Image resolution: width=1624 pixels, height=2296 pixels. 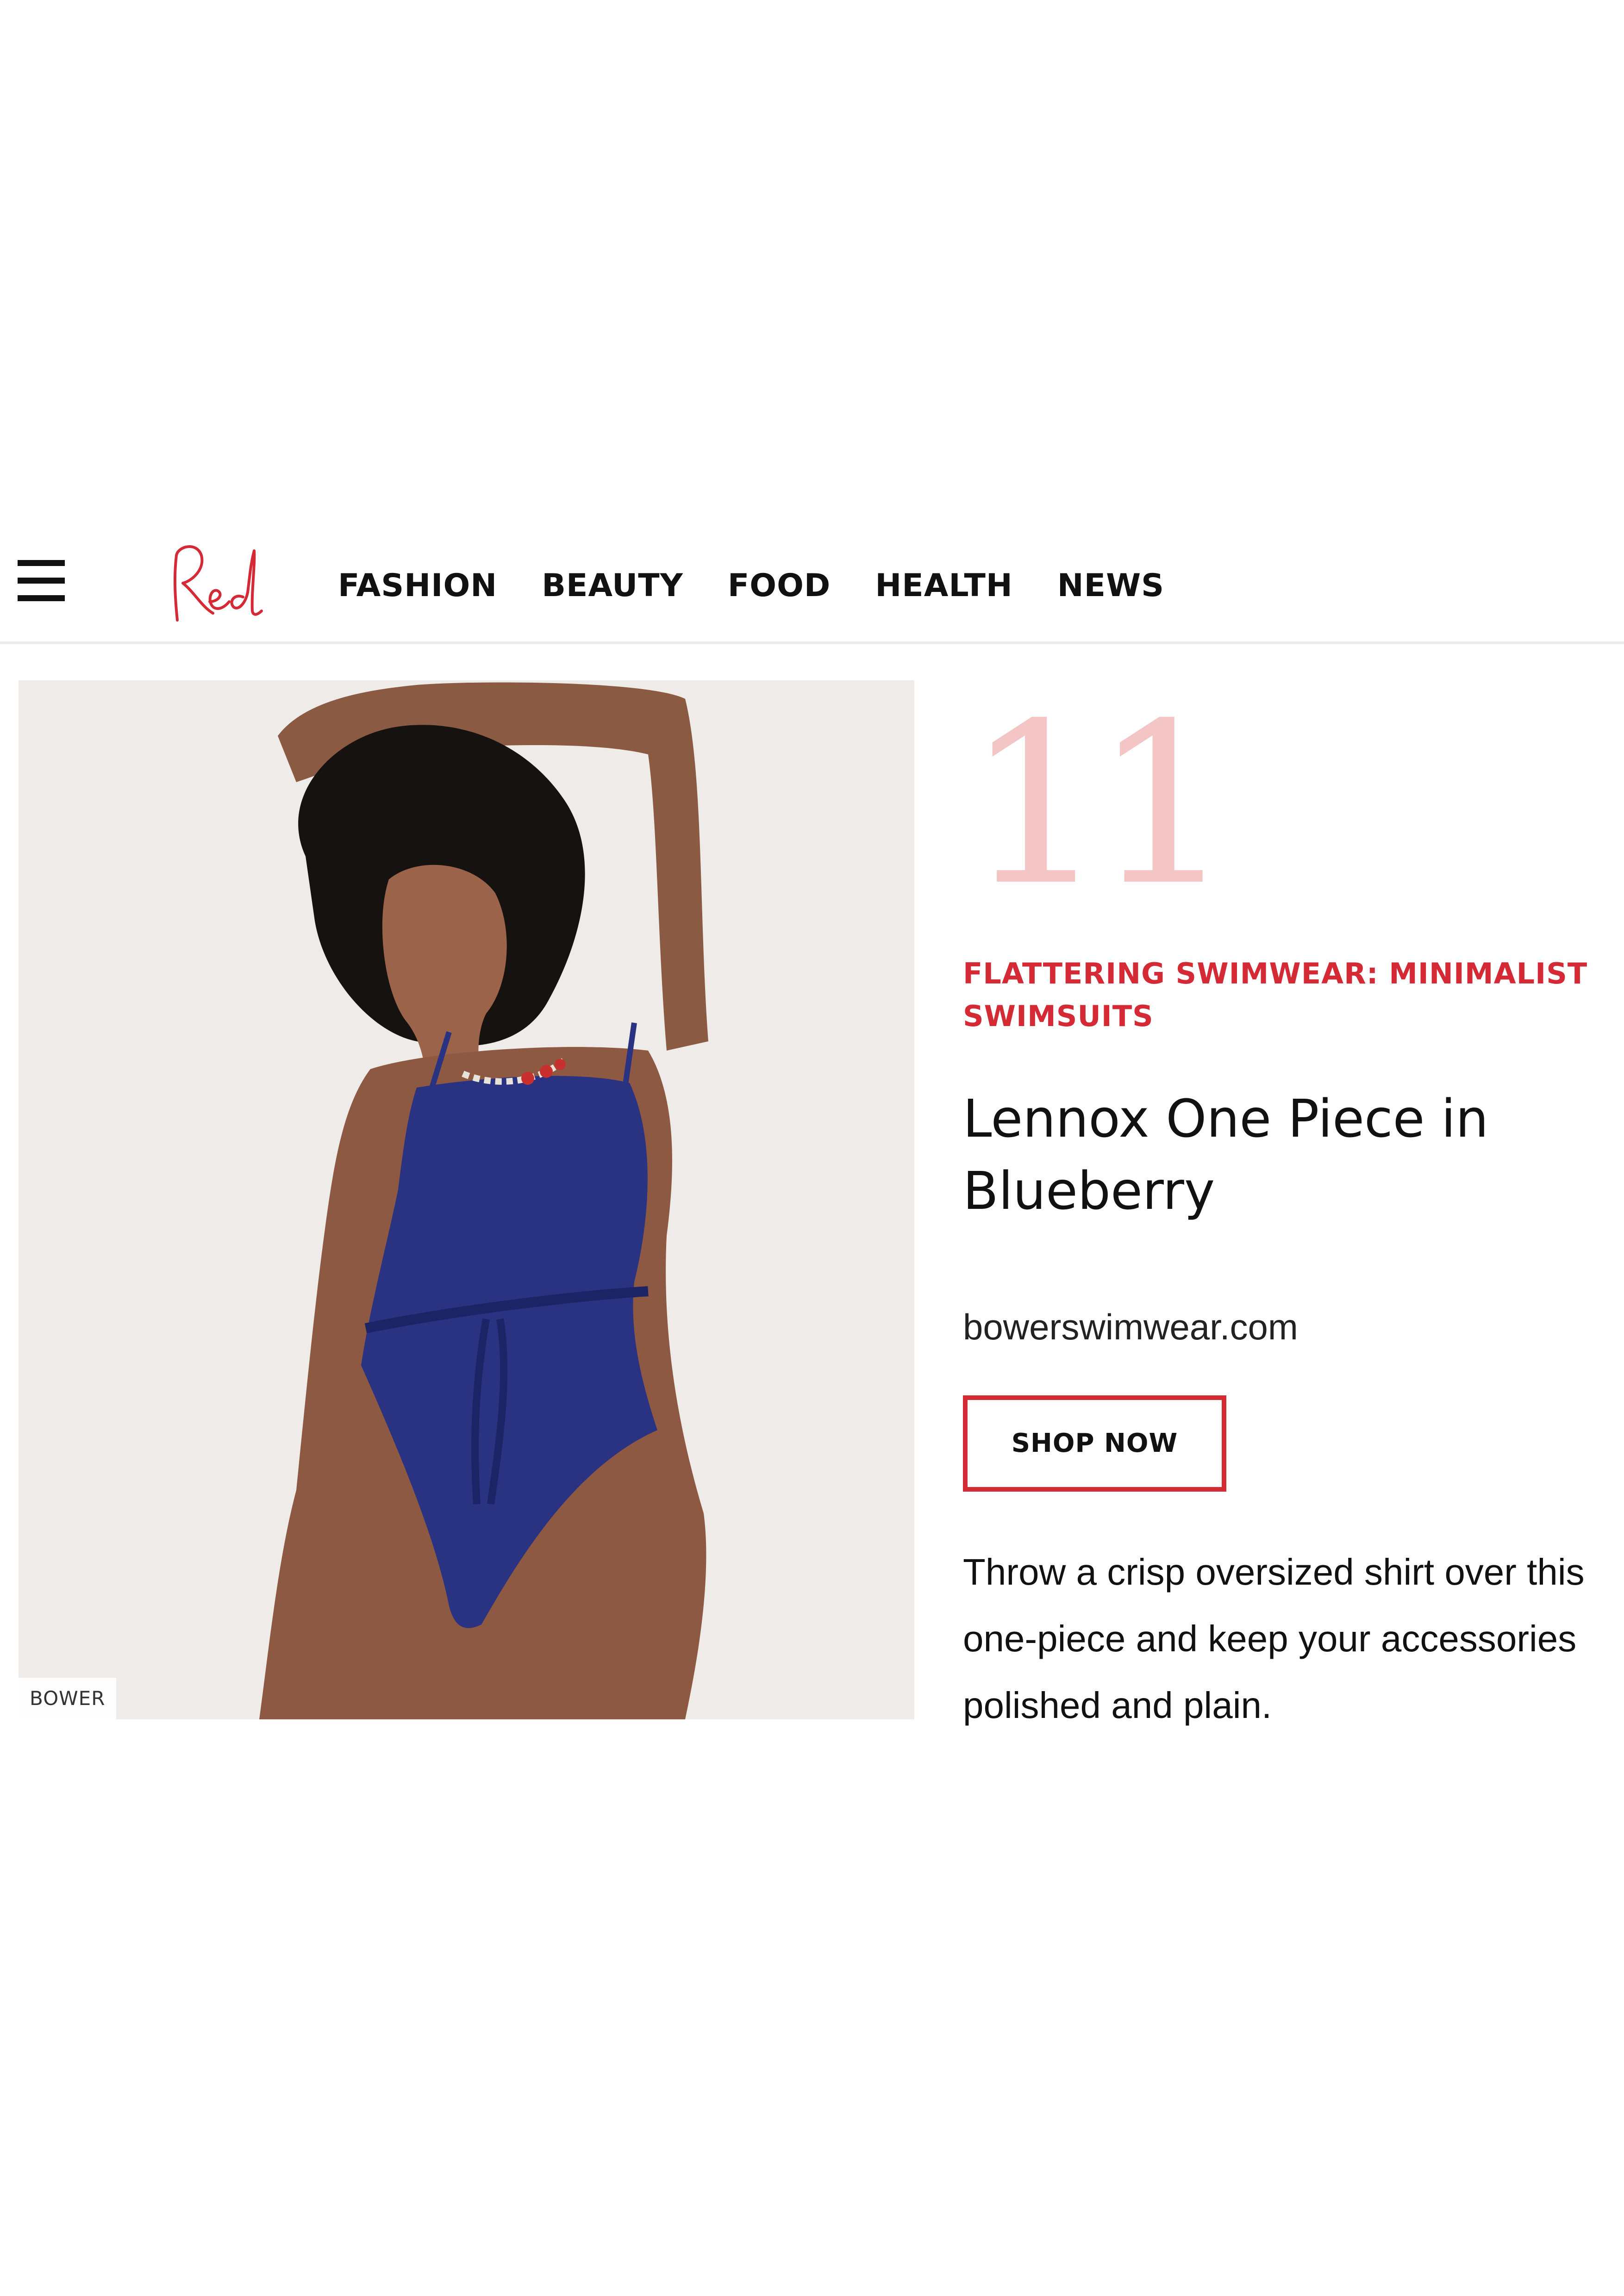 I want to click on red-logo, so click(x=216, y=583).